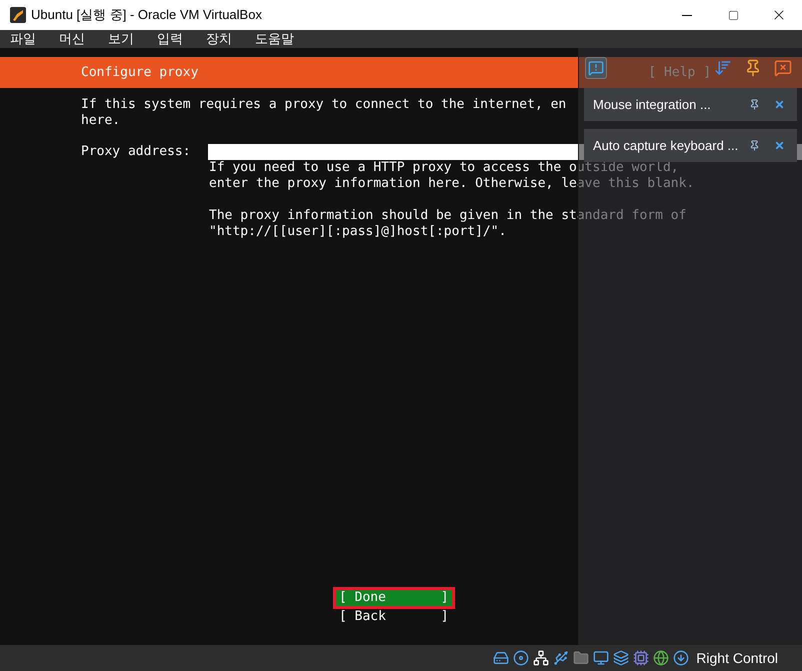 This screenshot has height=671, width=802. Describe the element at coordinates (136, 152) in the screenshot. I see `field-label: Proxy address:` at that location.